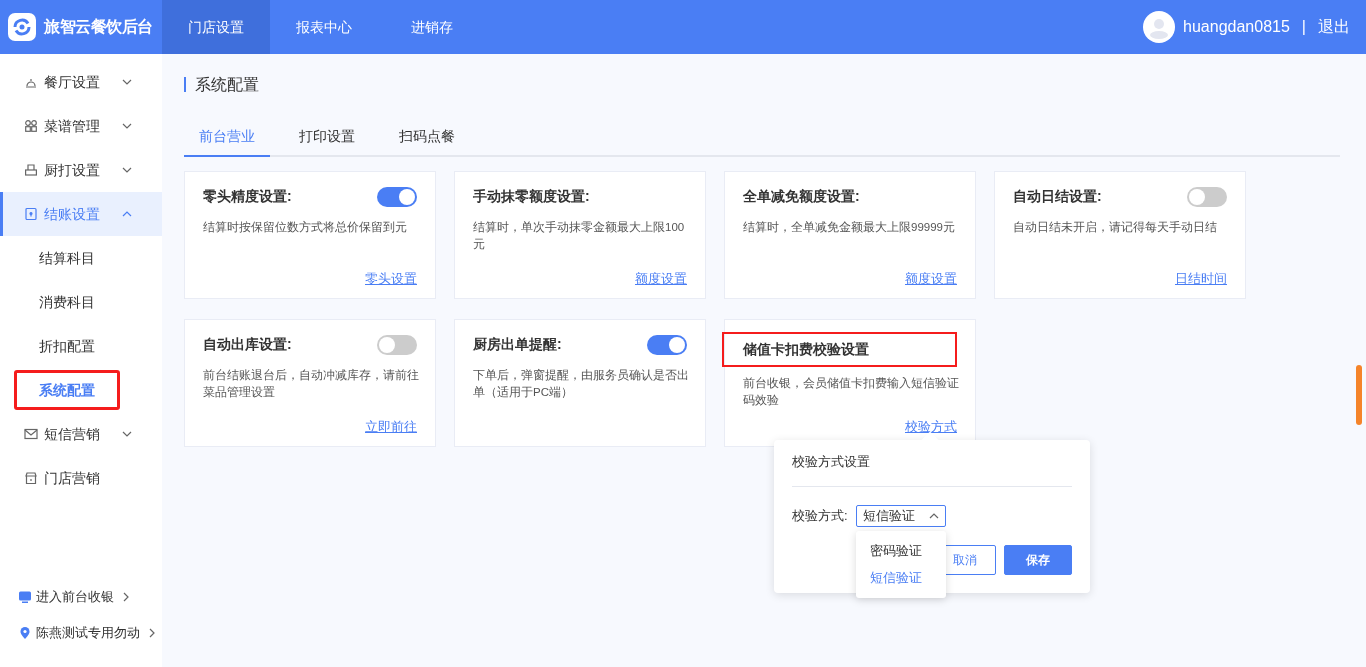  Describe the element at coordinates (81, 434) in the screenshot. I see `sidebar-item: 短信营销` at that location.